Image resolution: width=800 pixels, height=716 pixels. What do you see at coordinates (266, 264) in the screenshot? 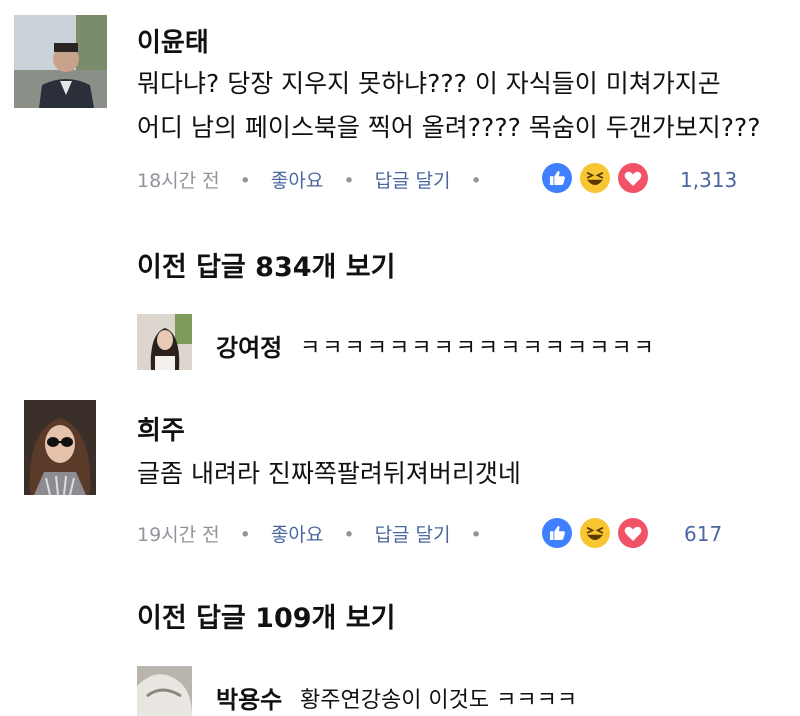
I see `view-previous-replies-link: 이전 답글 834개 보기` at bounding box center [266, 264].